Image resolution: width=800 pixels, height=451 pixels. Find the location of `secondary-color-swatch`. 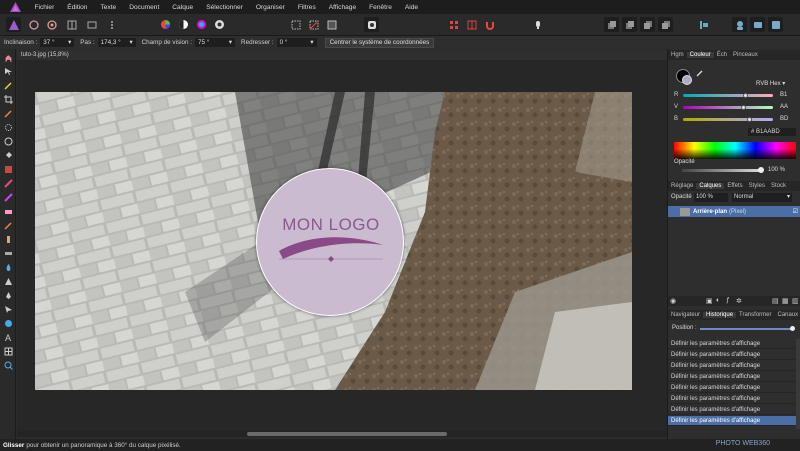

secondary-color-swatch is located at coordinates (687, 80).